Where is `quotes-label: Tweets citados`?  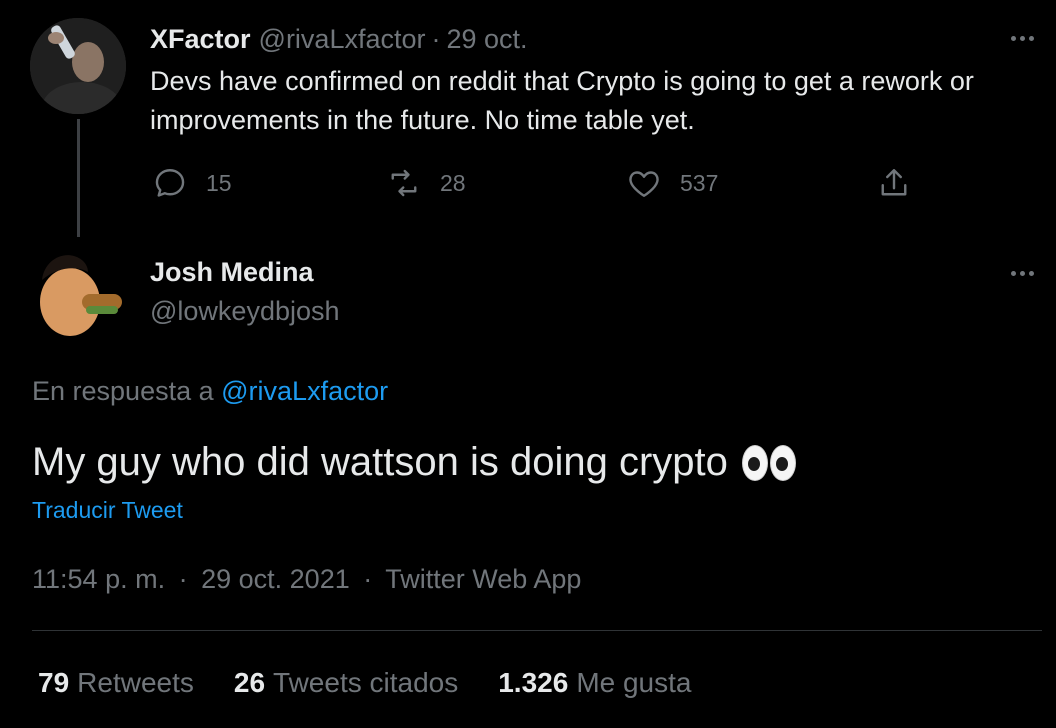 quotes-label: Tweets citados is located at coordinates (366, 682).